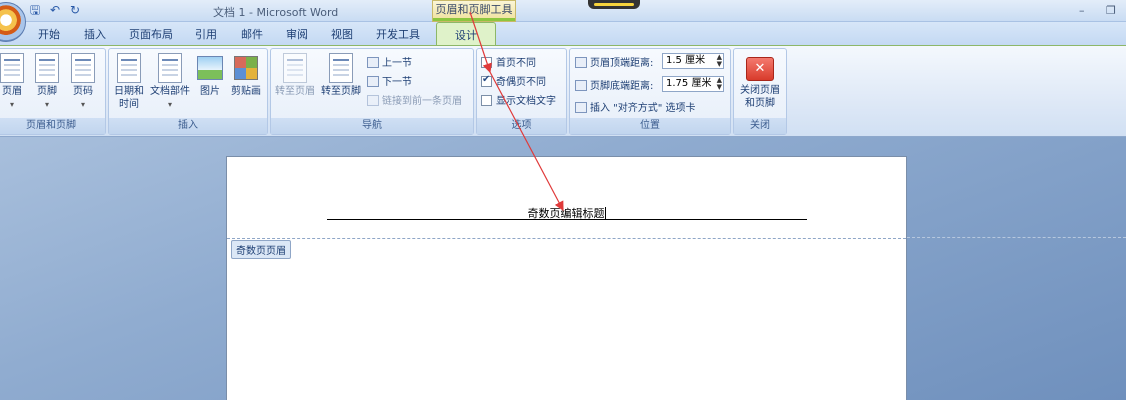 The image size is (1126, 400). Describe the element at coordinates (210, 91) in the screenshot. I see `picture-label: 图片` at that location.